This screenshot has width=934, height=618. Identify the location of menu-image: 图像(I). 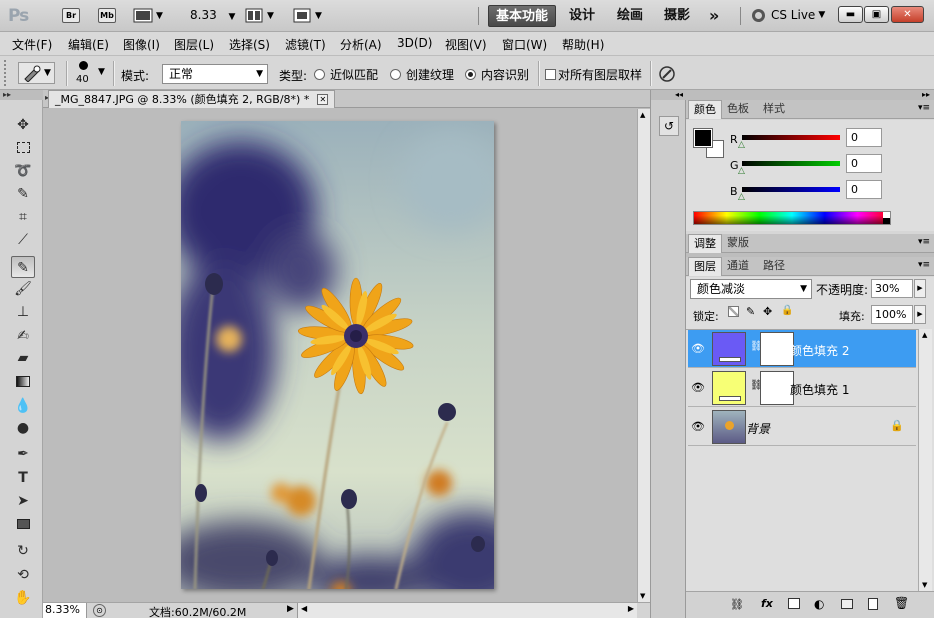
(141, 44).